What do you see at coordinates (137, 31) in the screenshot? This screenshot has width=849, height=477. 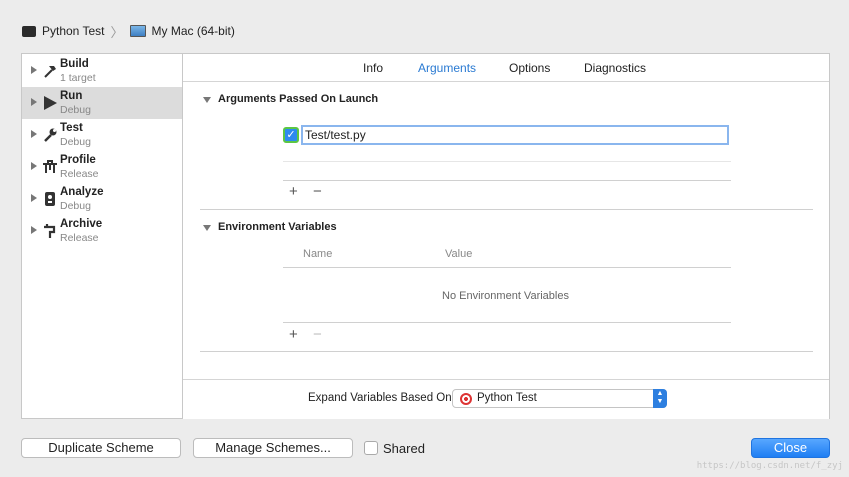 I see `mac-icon` at bounding box center [137, 31].